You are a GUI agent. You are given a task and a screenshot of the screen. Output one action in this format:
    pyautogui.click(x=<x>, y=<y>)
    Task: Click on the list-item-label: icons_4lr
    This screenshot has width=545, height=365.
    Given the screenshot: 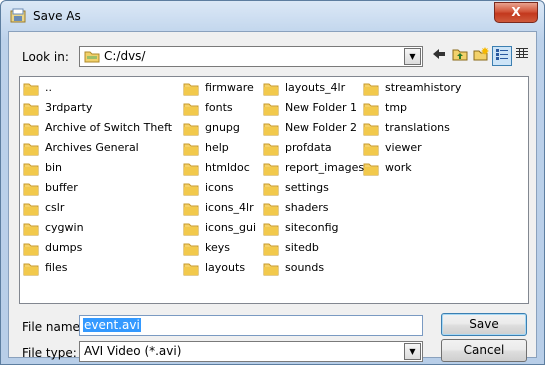 What is the action you would take?
    pyautogui.click(x=229, y=207)
    